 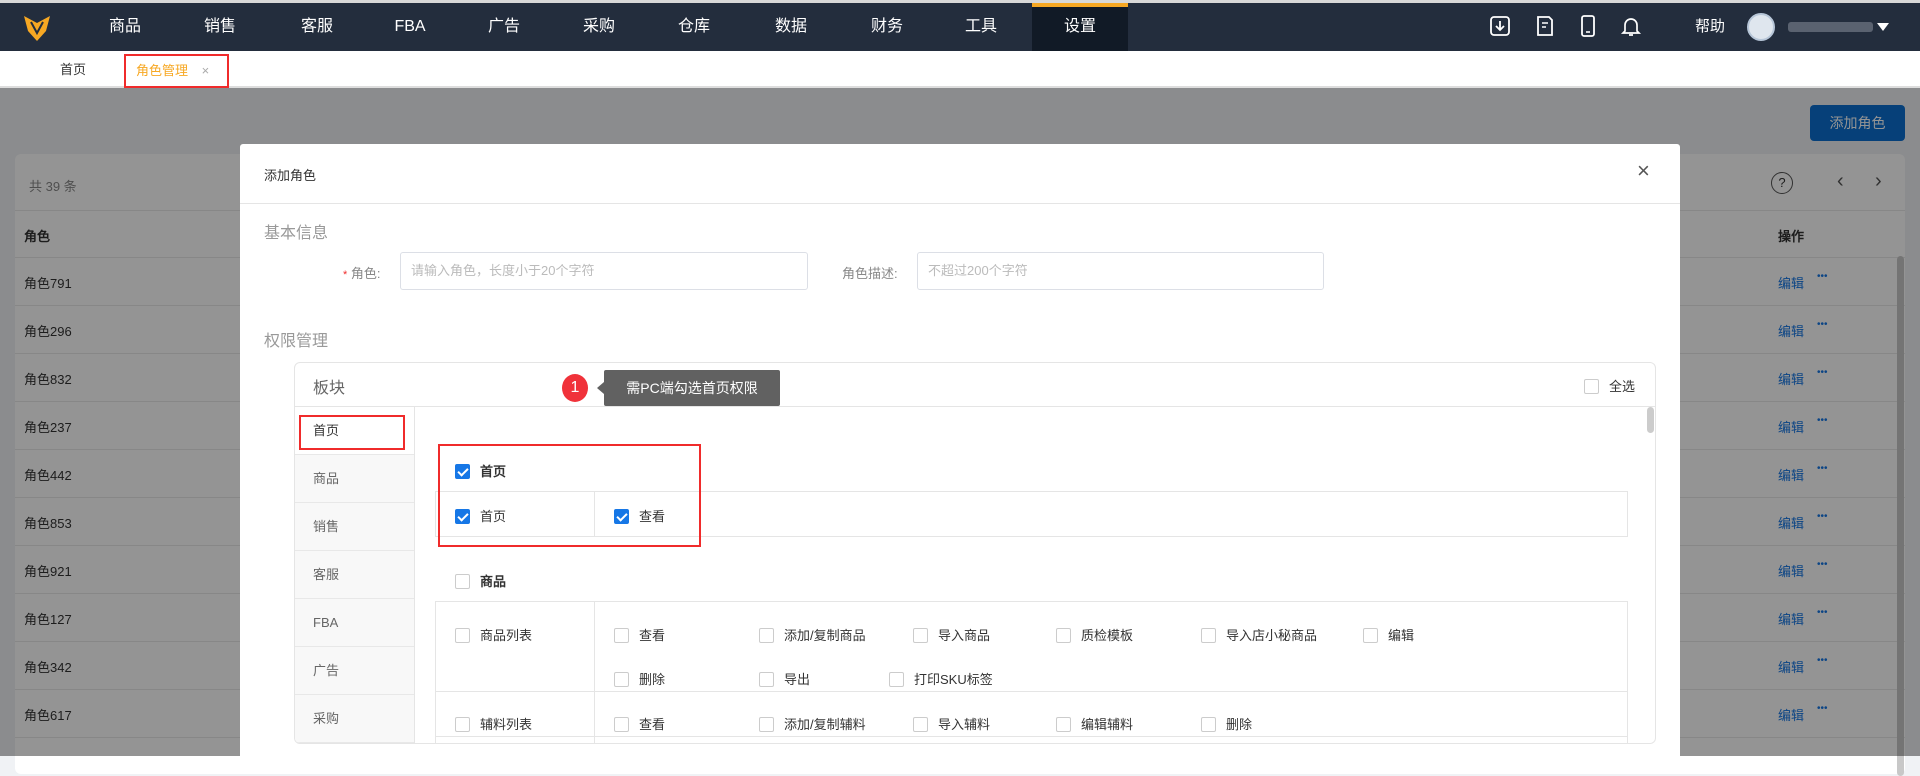 I want to click on tab-home: 首页, so click(x=73, y=69).